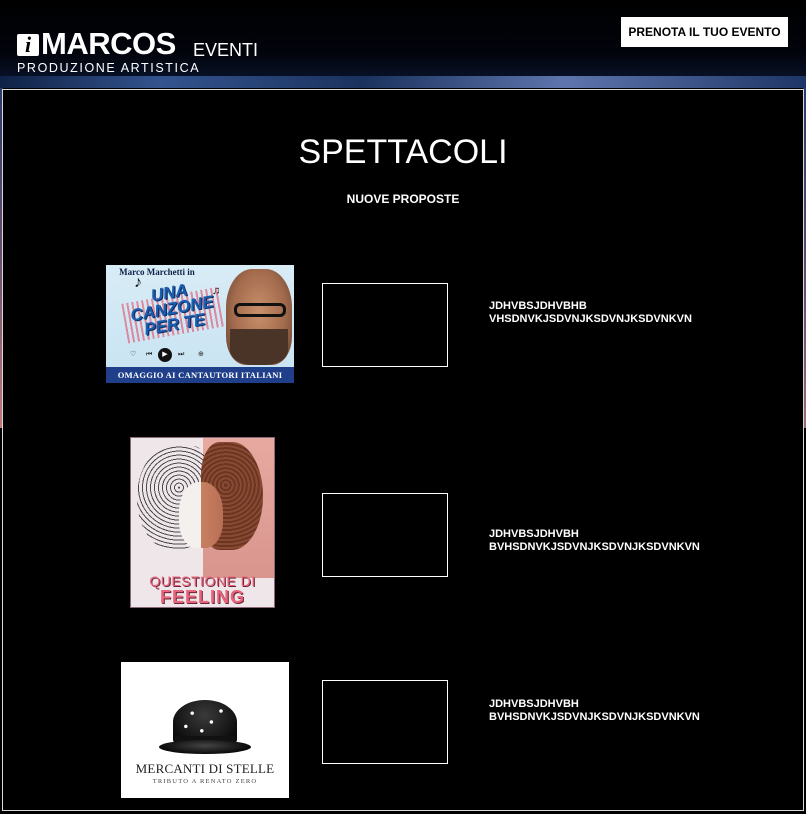 The width and height of the screenshot is (806, 814). What do you see at coordinates (205, 781) in the screenshot?
I see `poster-subtitle: TRIBUTO A RENATO ZERO` at bounding box center [205, 781].